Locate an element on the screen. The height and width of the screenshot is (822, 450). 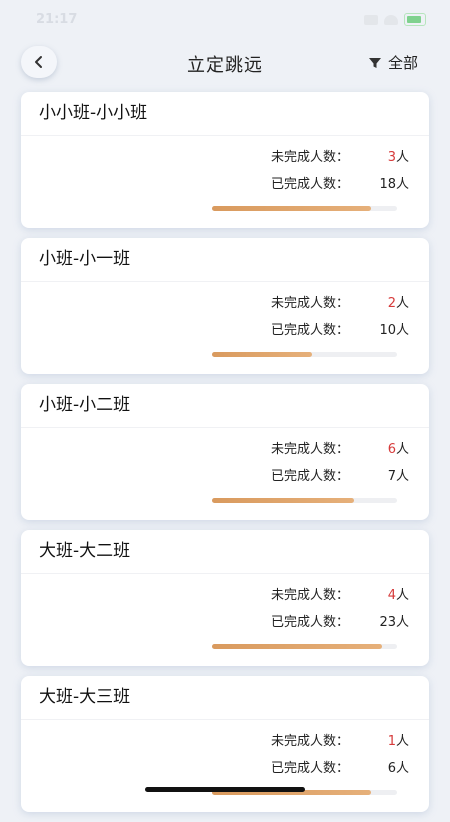
incomplete-row: 未完成人数： 3人 is located at coordinates (340, 155).